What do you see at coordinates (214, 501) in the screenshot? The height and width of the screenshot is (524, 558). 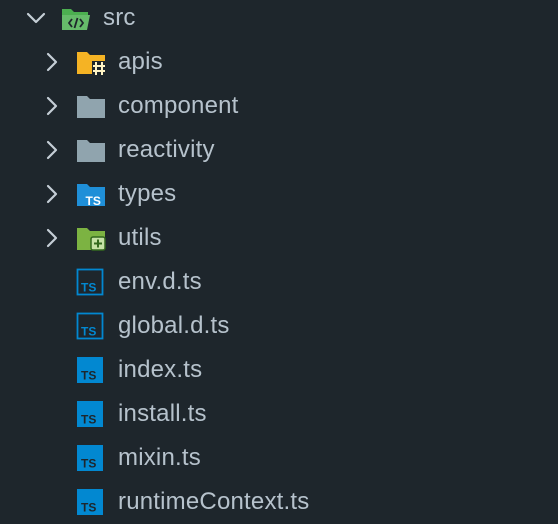 I see `tree-item-label: runtimeContext.ts` at bounding box center [214, 501].